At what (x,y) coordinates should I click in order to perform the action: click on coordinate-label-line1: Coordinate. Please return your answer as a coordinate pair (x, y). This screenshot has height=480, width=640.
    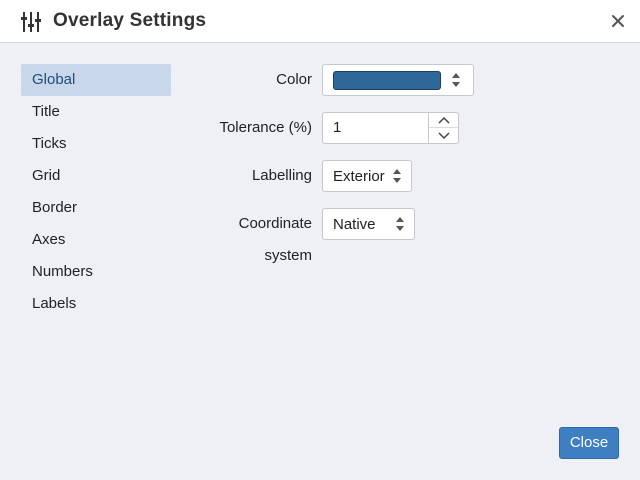
    Looking at the image, I should click on (275, 223).